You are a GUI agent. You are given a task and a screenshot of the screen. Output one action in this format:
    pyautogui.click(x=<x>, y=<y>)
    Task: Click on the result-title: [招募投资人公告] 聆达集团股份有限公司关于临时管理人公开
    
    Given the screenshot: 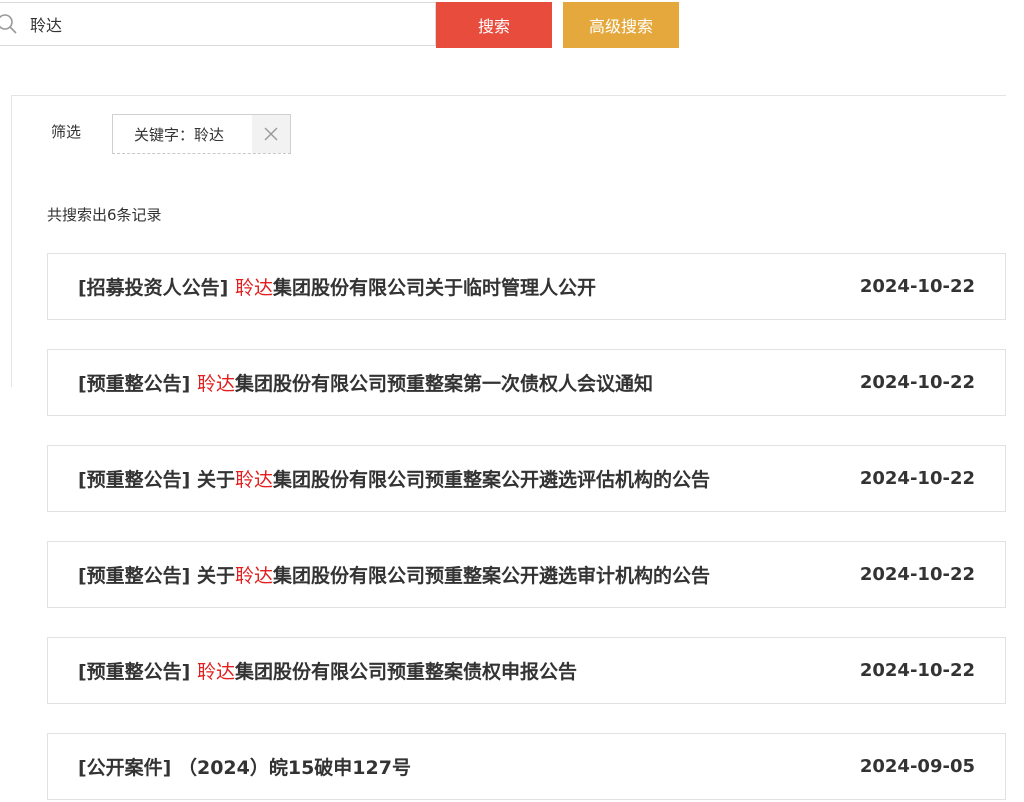 What is the action you would take?
    pyautogui.click(x=337, y=286)
    